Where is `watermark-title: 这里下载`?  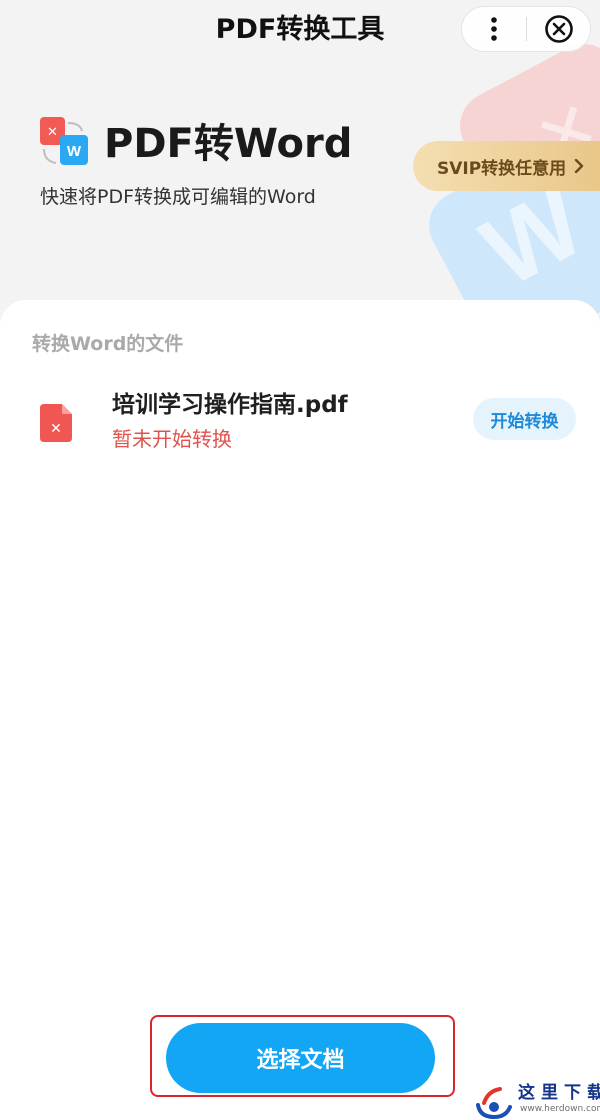 watermark-title: 这里下载 is located at coordinates (559, 1092).